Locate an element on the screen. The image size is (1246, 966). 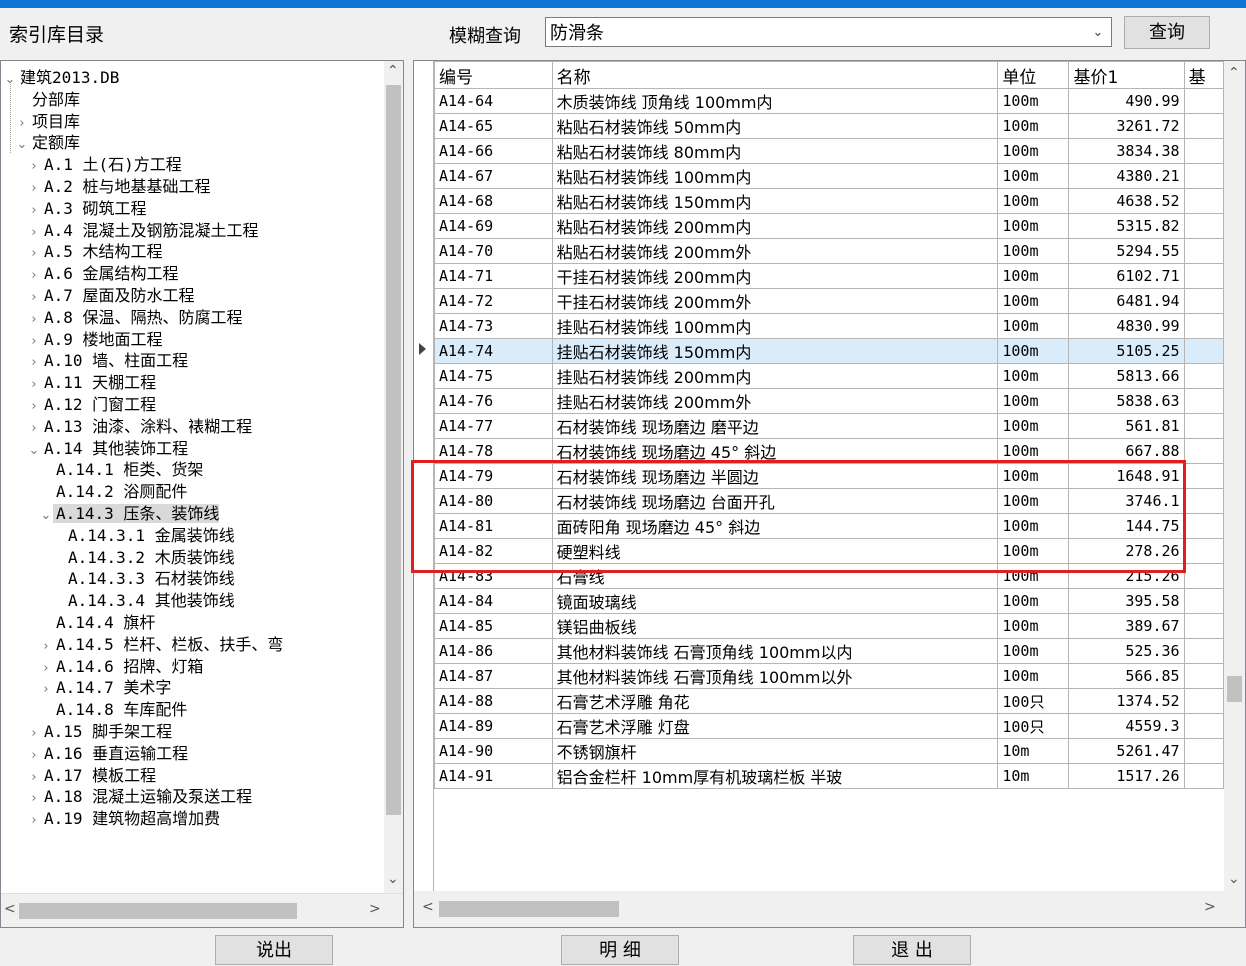
table-row: A14-67 粘贴石材装饰线 100mm内 100m 4380.21 is located at coordinates (829, 176).